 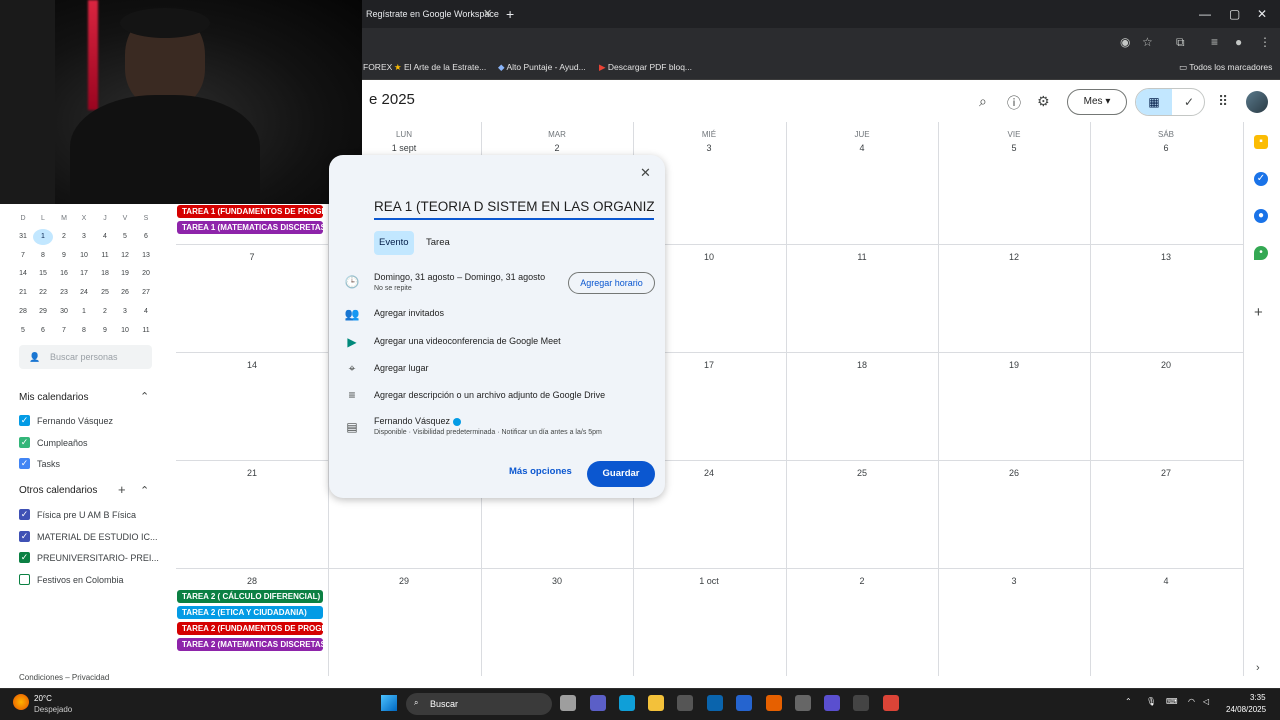 What do you see at coordinates (1014, 148) in the screenshot?
I see `day-number: 5` at bounding box center [1014, 148].